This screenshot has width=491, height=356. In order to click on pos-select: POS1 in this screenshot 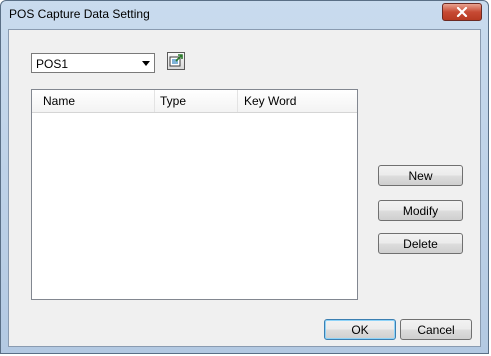, I will do `click(93, 63)`.